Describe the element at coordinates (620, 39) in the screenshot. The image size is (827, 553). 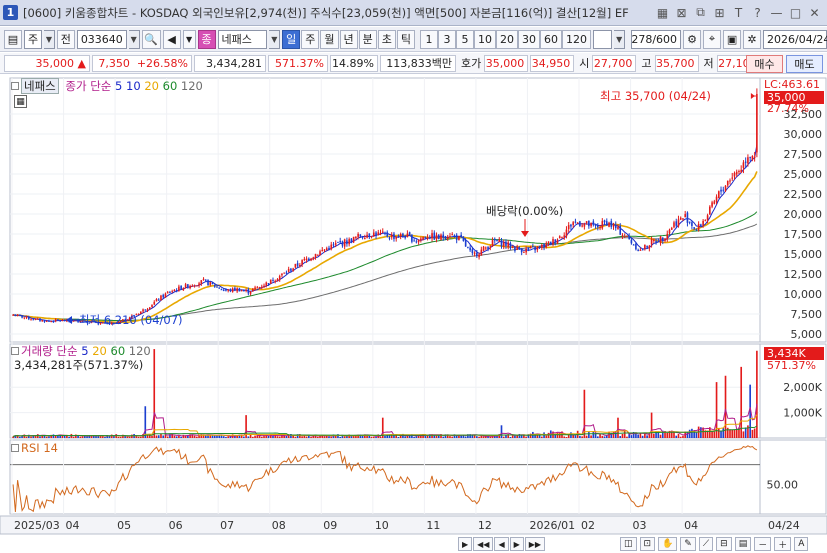
I see `interval-dropdown-icon: ▼` at that location.